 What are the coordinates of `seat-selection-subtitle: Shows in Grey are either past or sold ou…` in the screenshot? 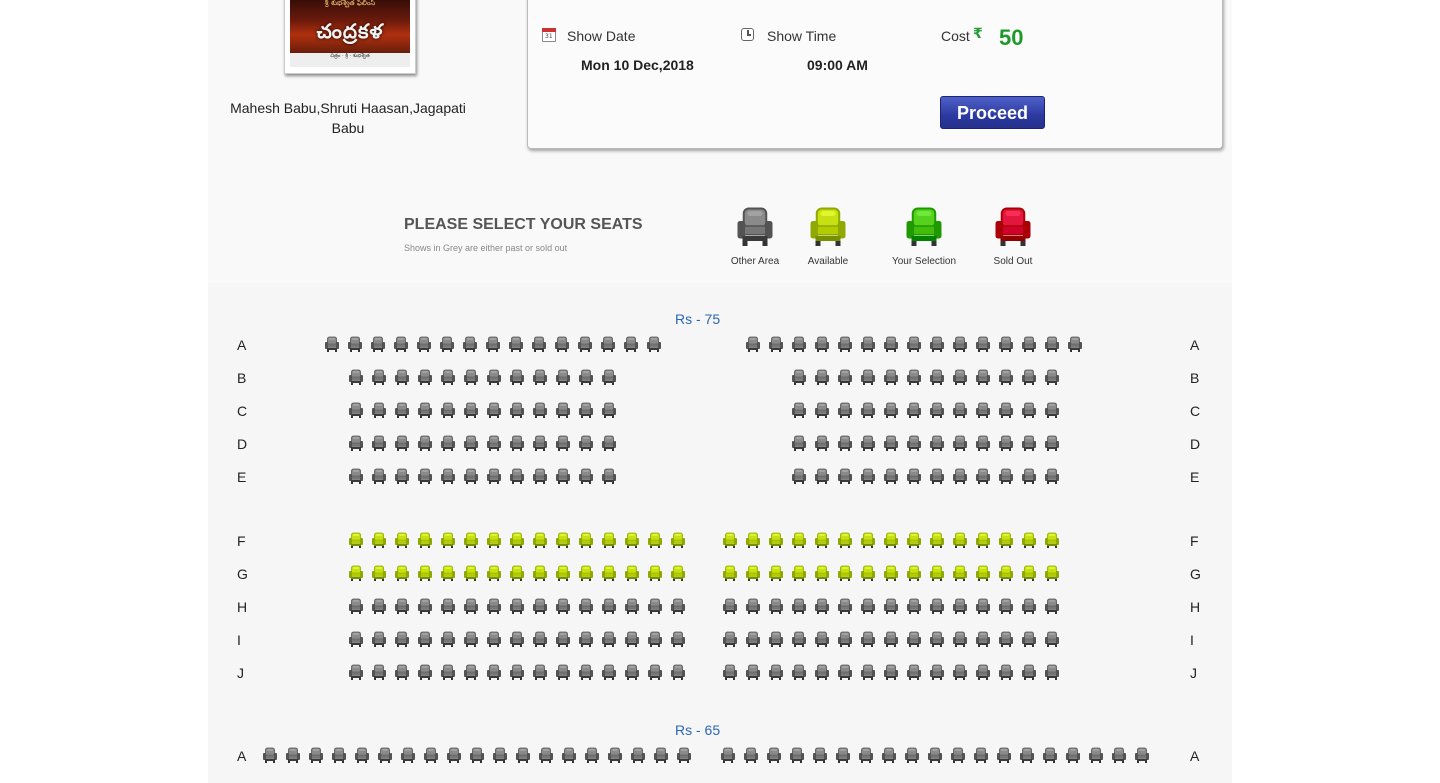 It's located at (486, 248).